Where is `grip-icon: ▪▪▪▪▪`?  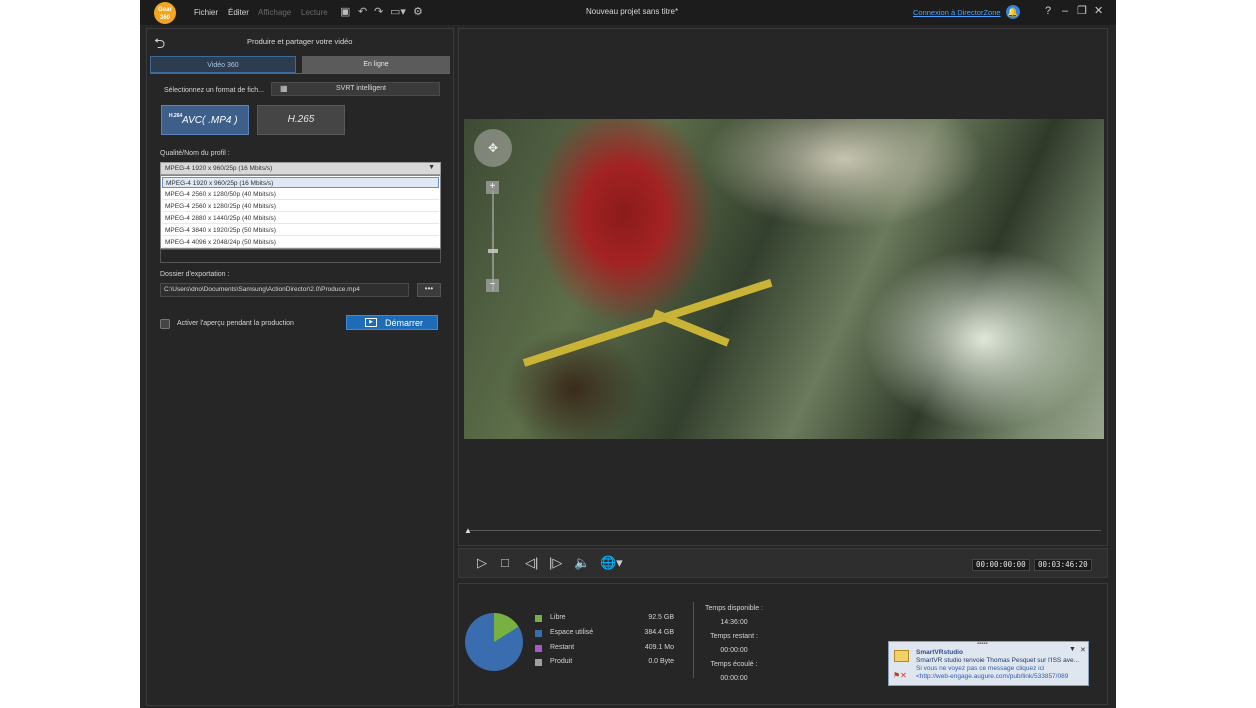 grip-icon: ▪▪▪▪▪ is located at coordinates (982, 644).